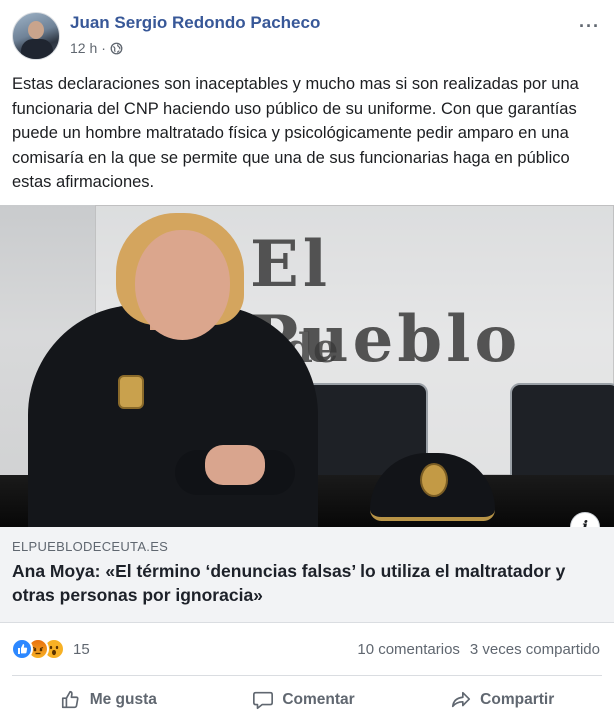 This screenshot has width=614, height=720. I want to click on globe-icon, so click(116, 48).